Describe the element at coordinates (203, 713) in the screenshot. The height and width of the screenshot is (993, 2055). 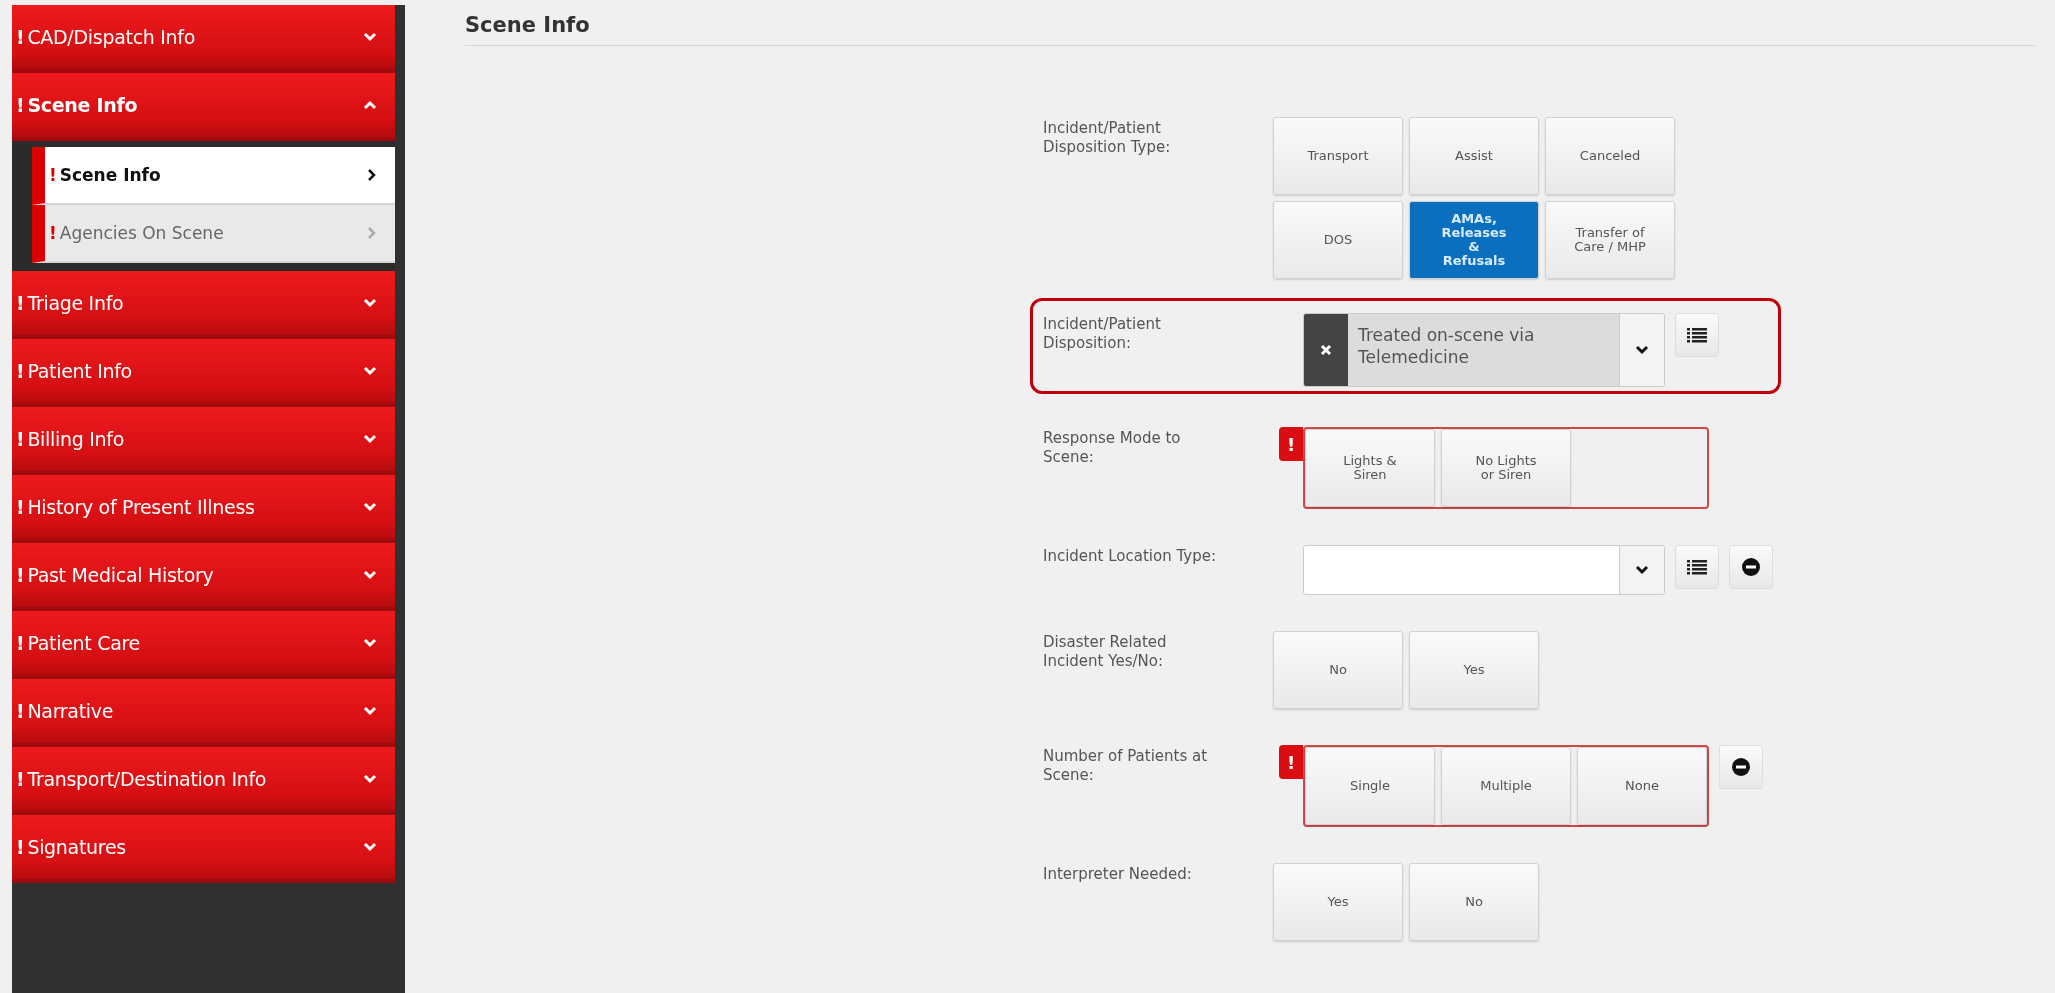
I see `sidebar-section: !Narrative` at that location.